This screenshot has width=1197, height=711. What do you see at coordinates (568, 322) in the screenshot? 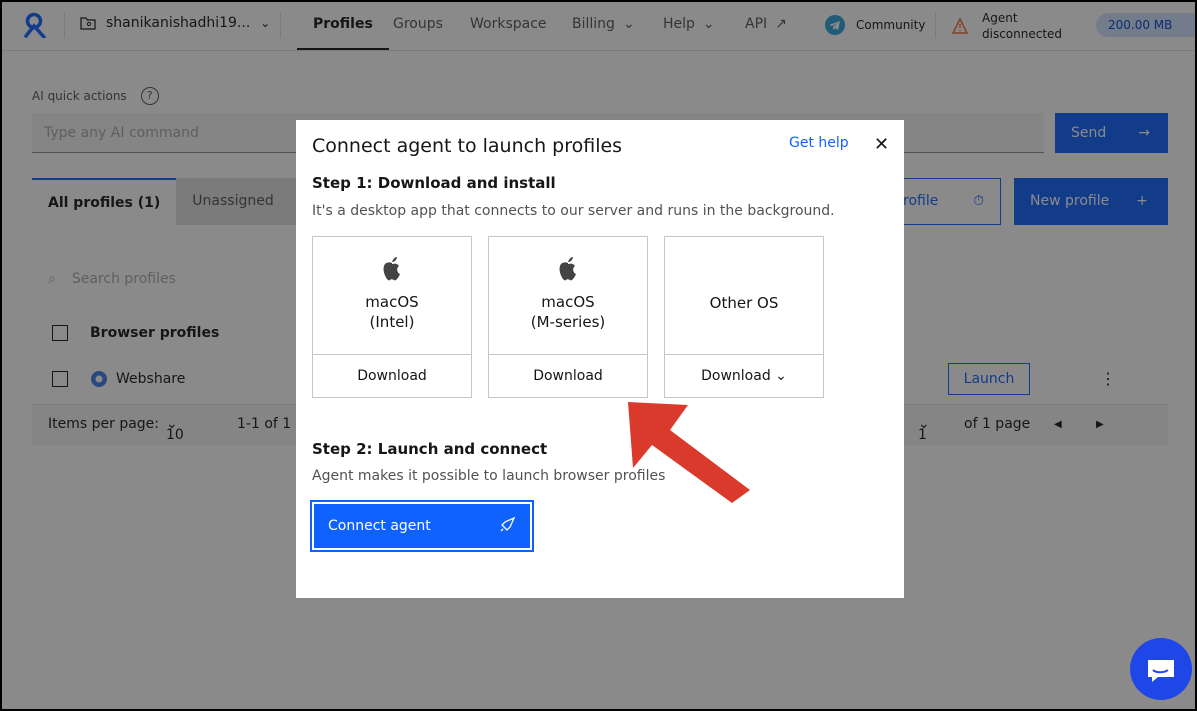
I see `os-variant: (M-series)` at bounding box center [568, 322].